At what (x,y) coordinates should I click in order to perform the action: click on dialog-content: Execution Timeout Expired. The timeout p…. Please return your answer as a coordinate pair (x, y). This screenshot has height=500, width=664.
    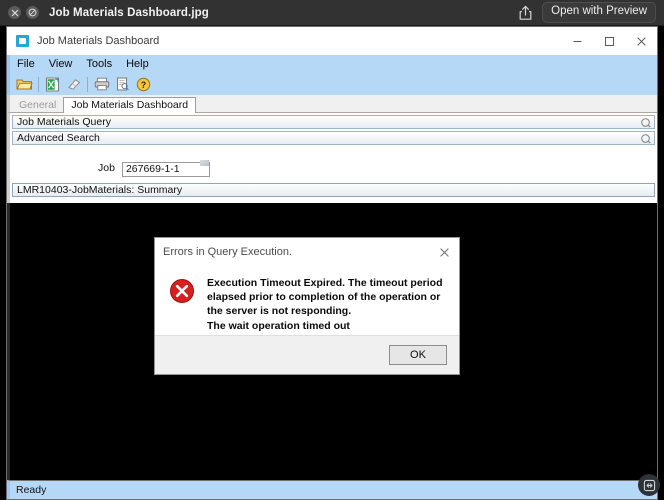
    Looking at the image, I should click on (307, 300).